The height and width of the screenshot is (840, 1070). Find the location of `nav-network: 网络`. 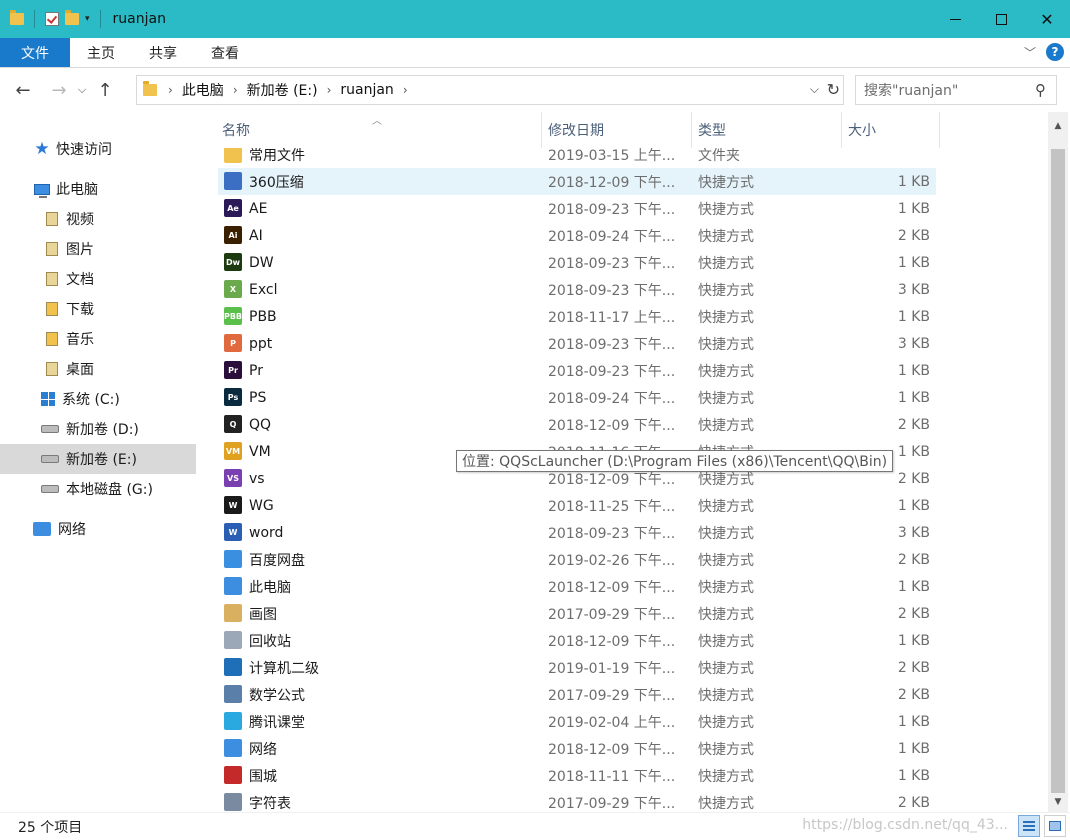

nav-network: 网络 is located at coordinates (98, 529).